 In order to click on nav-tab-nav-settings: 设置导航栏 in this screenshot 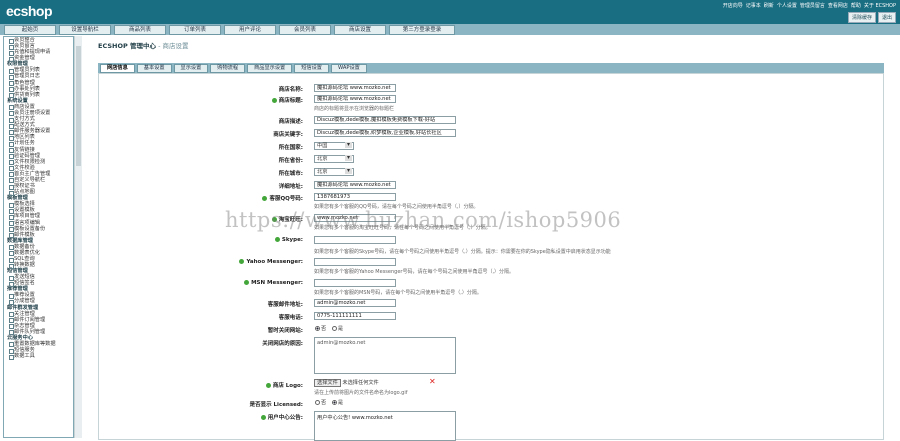, I will do `click(85, 30)`.